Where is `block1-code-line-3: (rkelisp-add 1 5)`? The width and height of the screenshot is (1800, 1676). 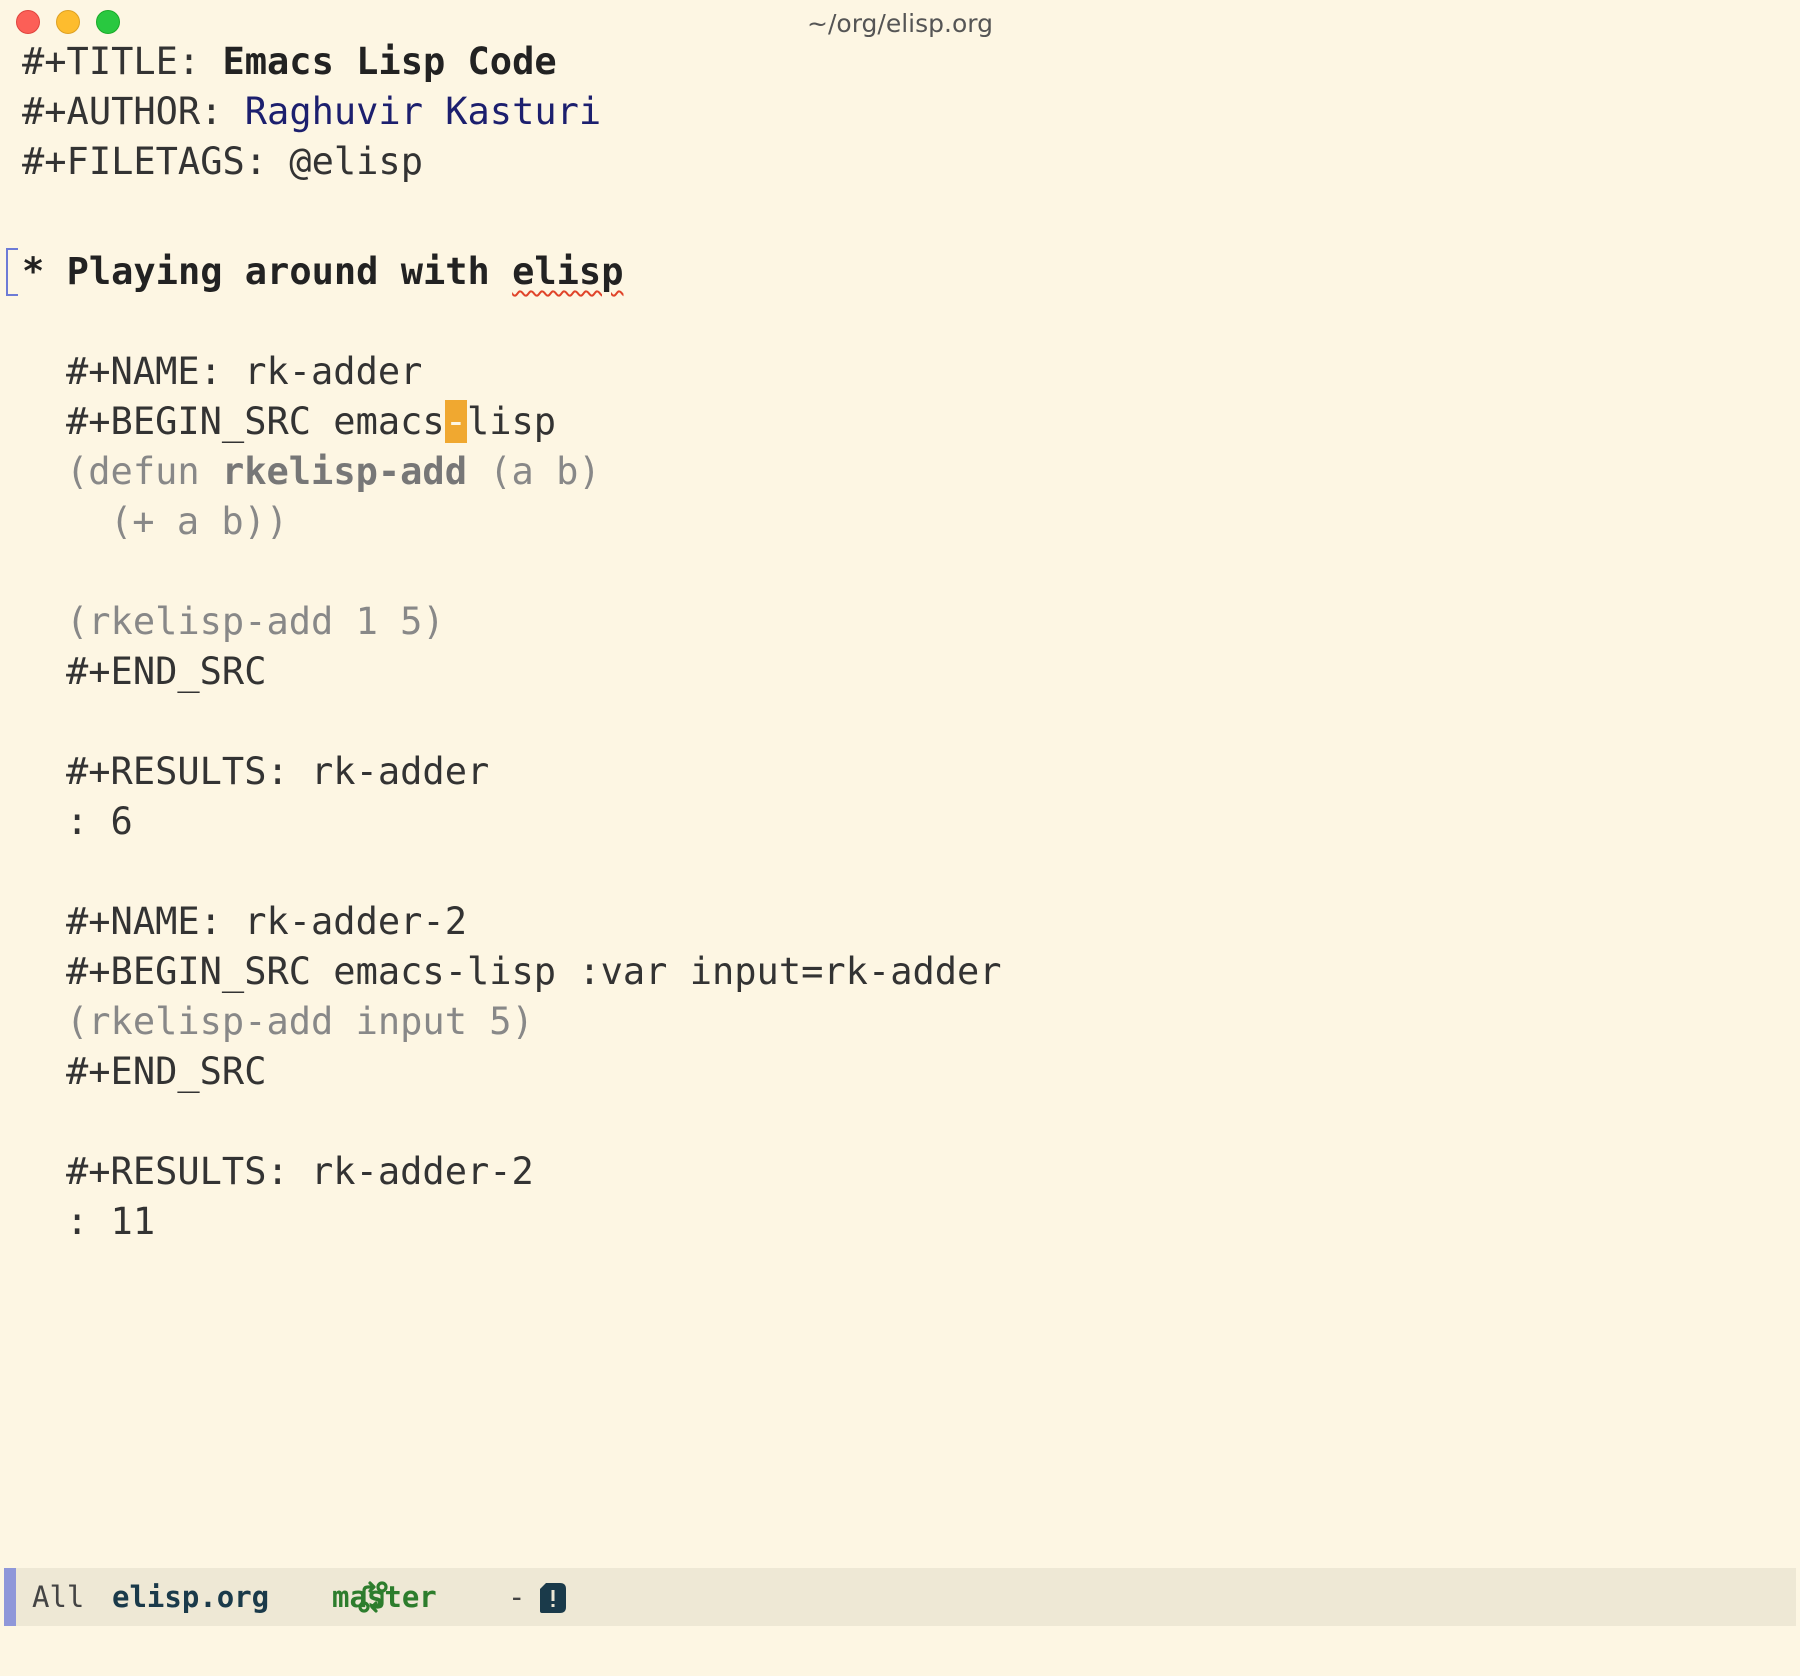 block1-code-line-3: (rkelisp-add 1 5) is located at coordinates (255, 622).